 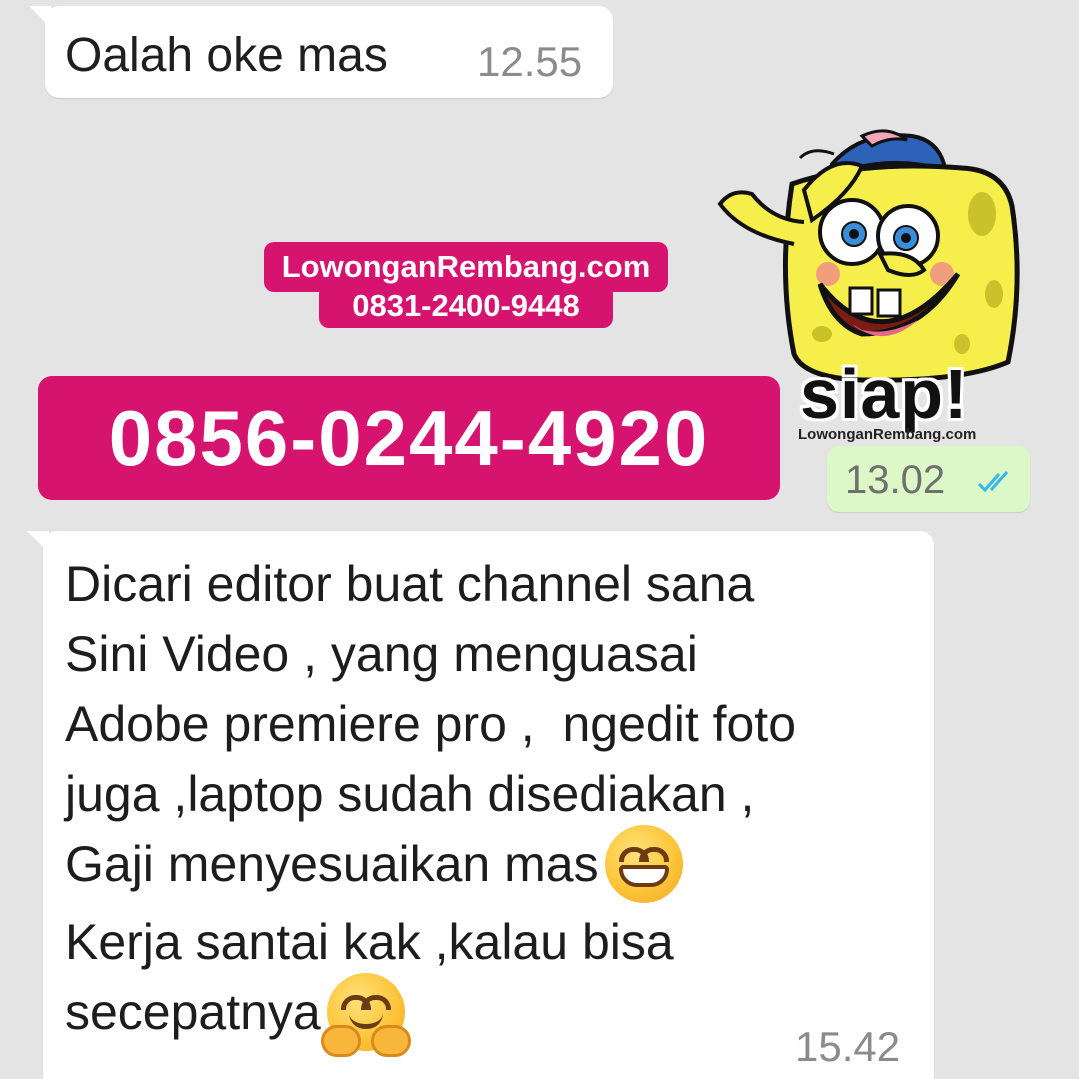 What do you see at coordinates (430, 1015) in the screenshot?
I see `message-line-with-emoji: secepatnya` at bounding box center [430, 1015].